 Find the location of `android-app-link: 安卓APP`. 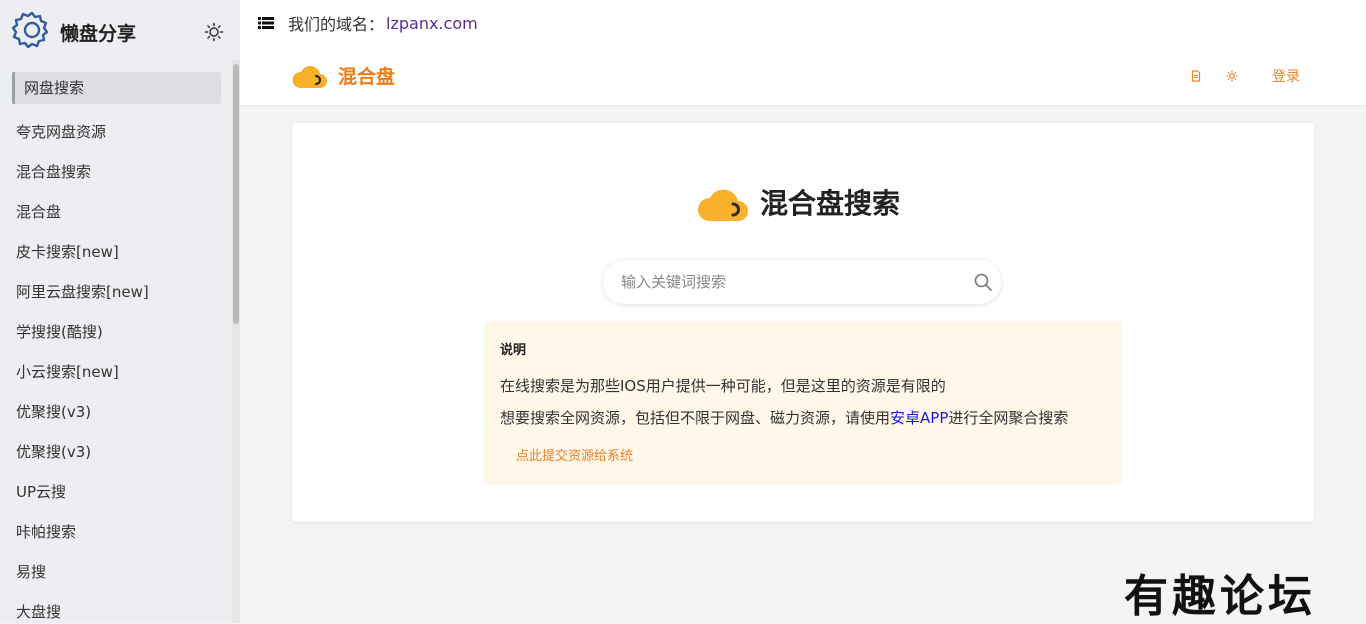

android-app-link: 安卓APP is located at coordinates (919, 418).